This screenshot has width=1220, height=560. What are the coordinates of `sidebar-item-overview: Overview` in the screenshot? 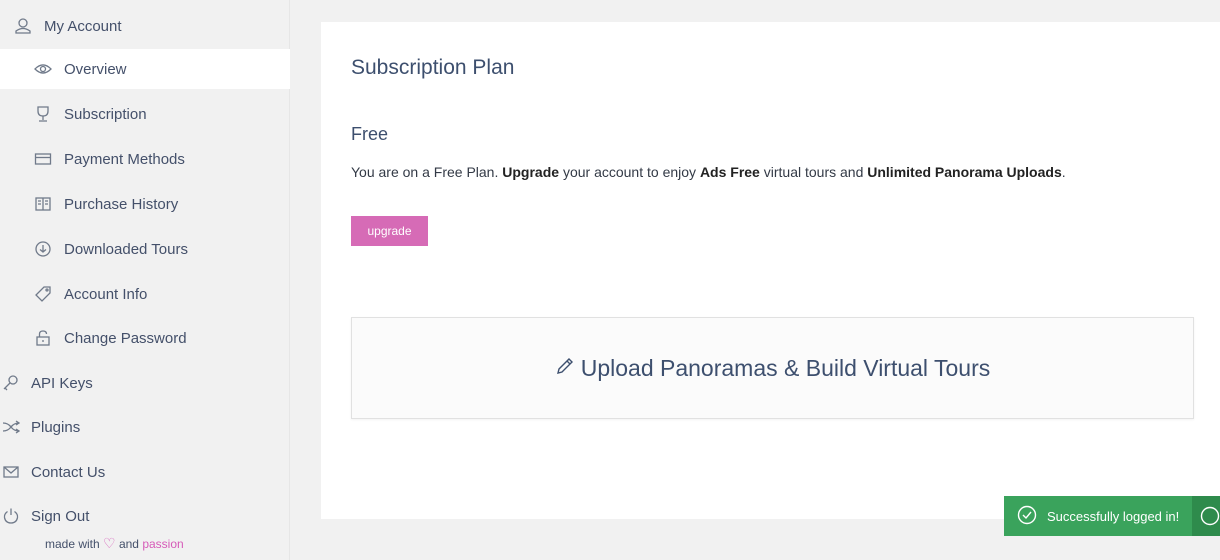 It's located at (145, 69).